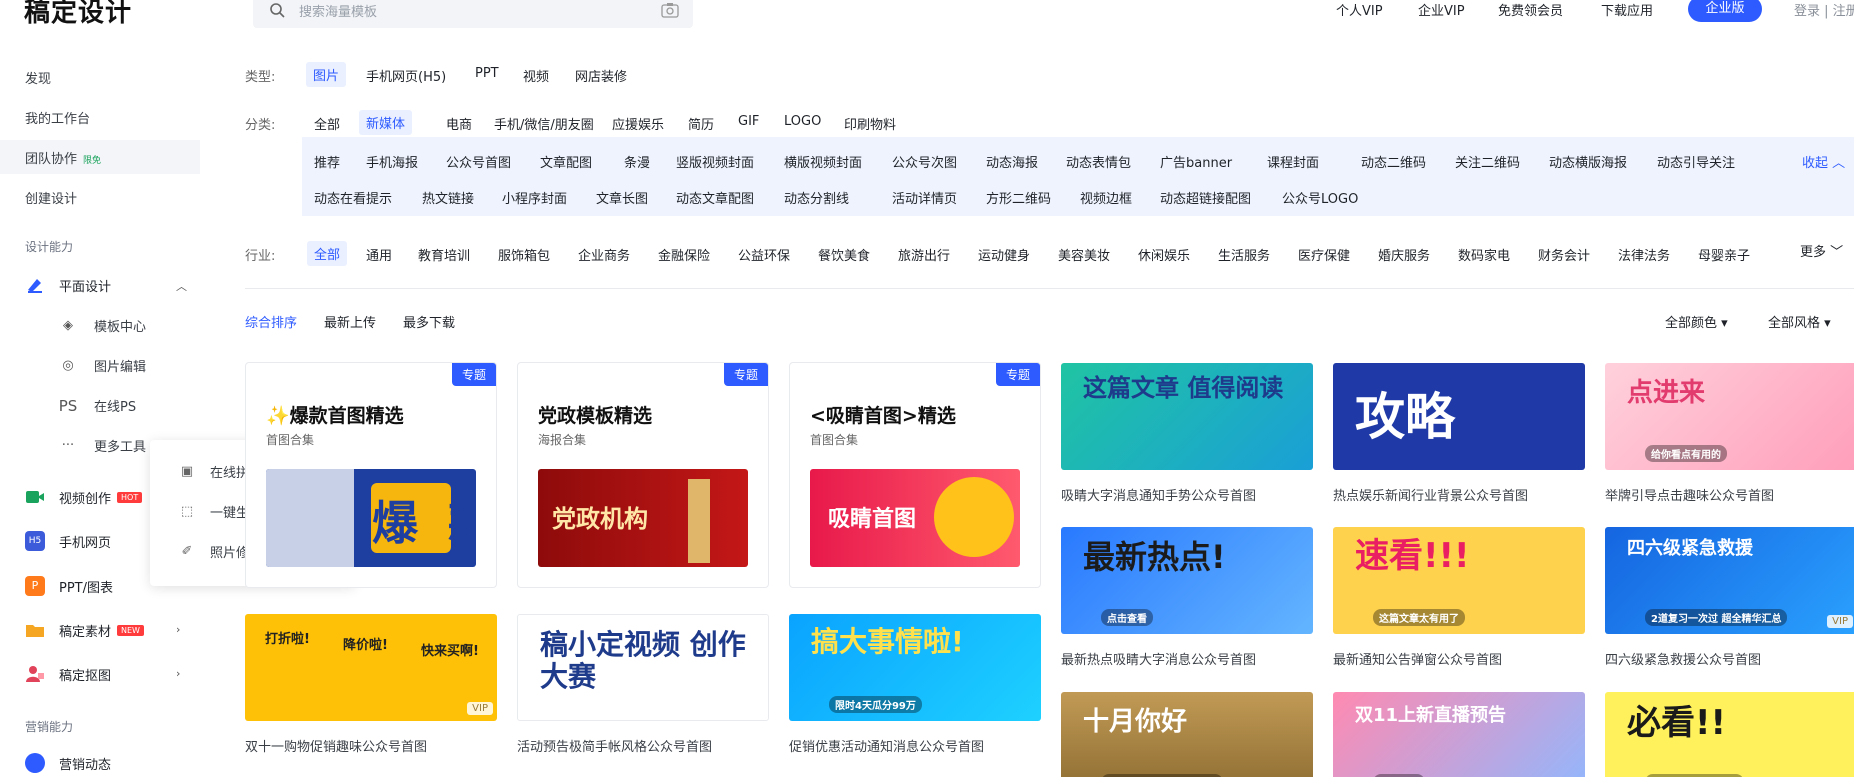 The width and height of the screenshot is (1854, 777). Describe the element at coordinates (84, 630) in the screenshot. I see `sidebar-assets: 稿定素材 NEW` at that location.